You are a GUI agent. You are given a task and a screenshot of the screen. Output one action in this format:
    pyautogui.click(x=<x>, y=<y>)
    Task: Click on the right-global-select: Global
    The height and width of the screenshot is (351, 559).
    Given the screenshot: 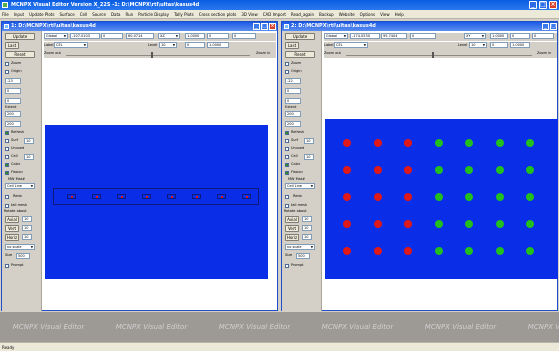 What is the action you would take?
    pyautogui.click(x=336, y=36)
    